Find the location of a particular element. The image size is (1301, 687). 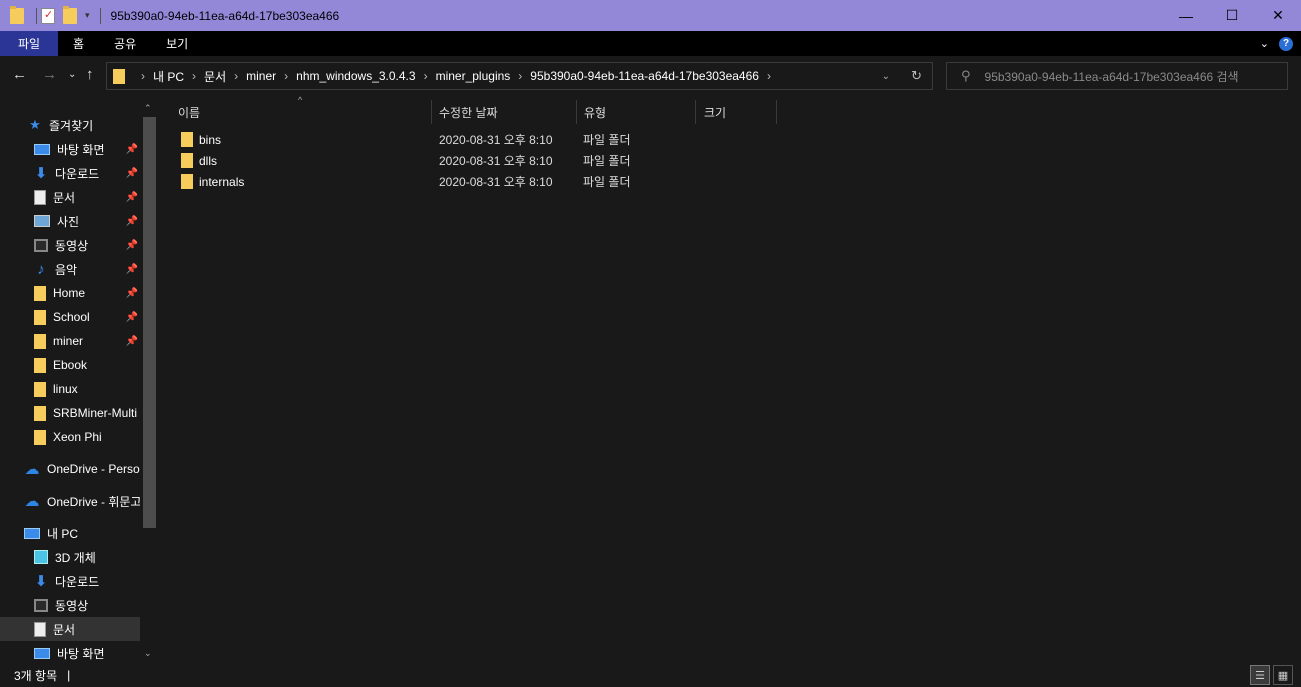

nav-item-srbminer: SRBMiner-Multi is located at coordinates (70, 413).